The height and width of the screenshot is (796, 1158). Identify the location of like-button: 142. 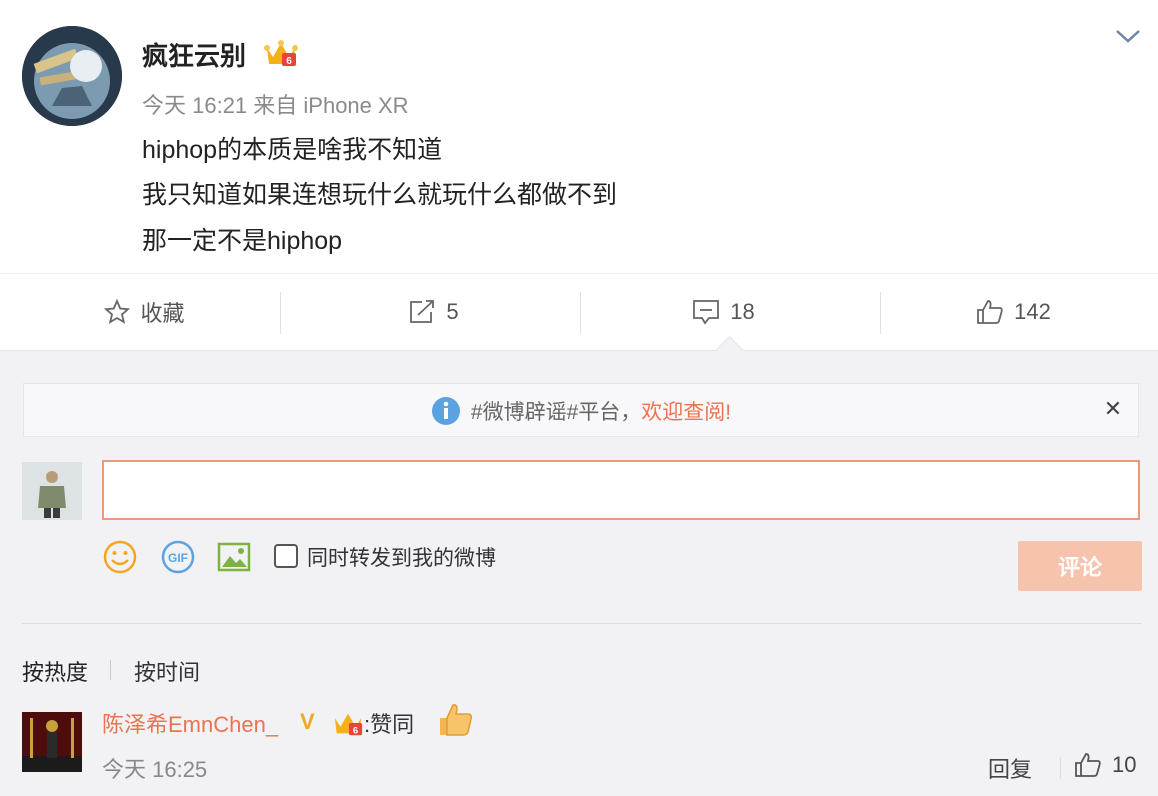
(1013, 312).